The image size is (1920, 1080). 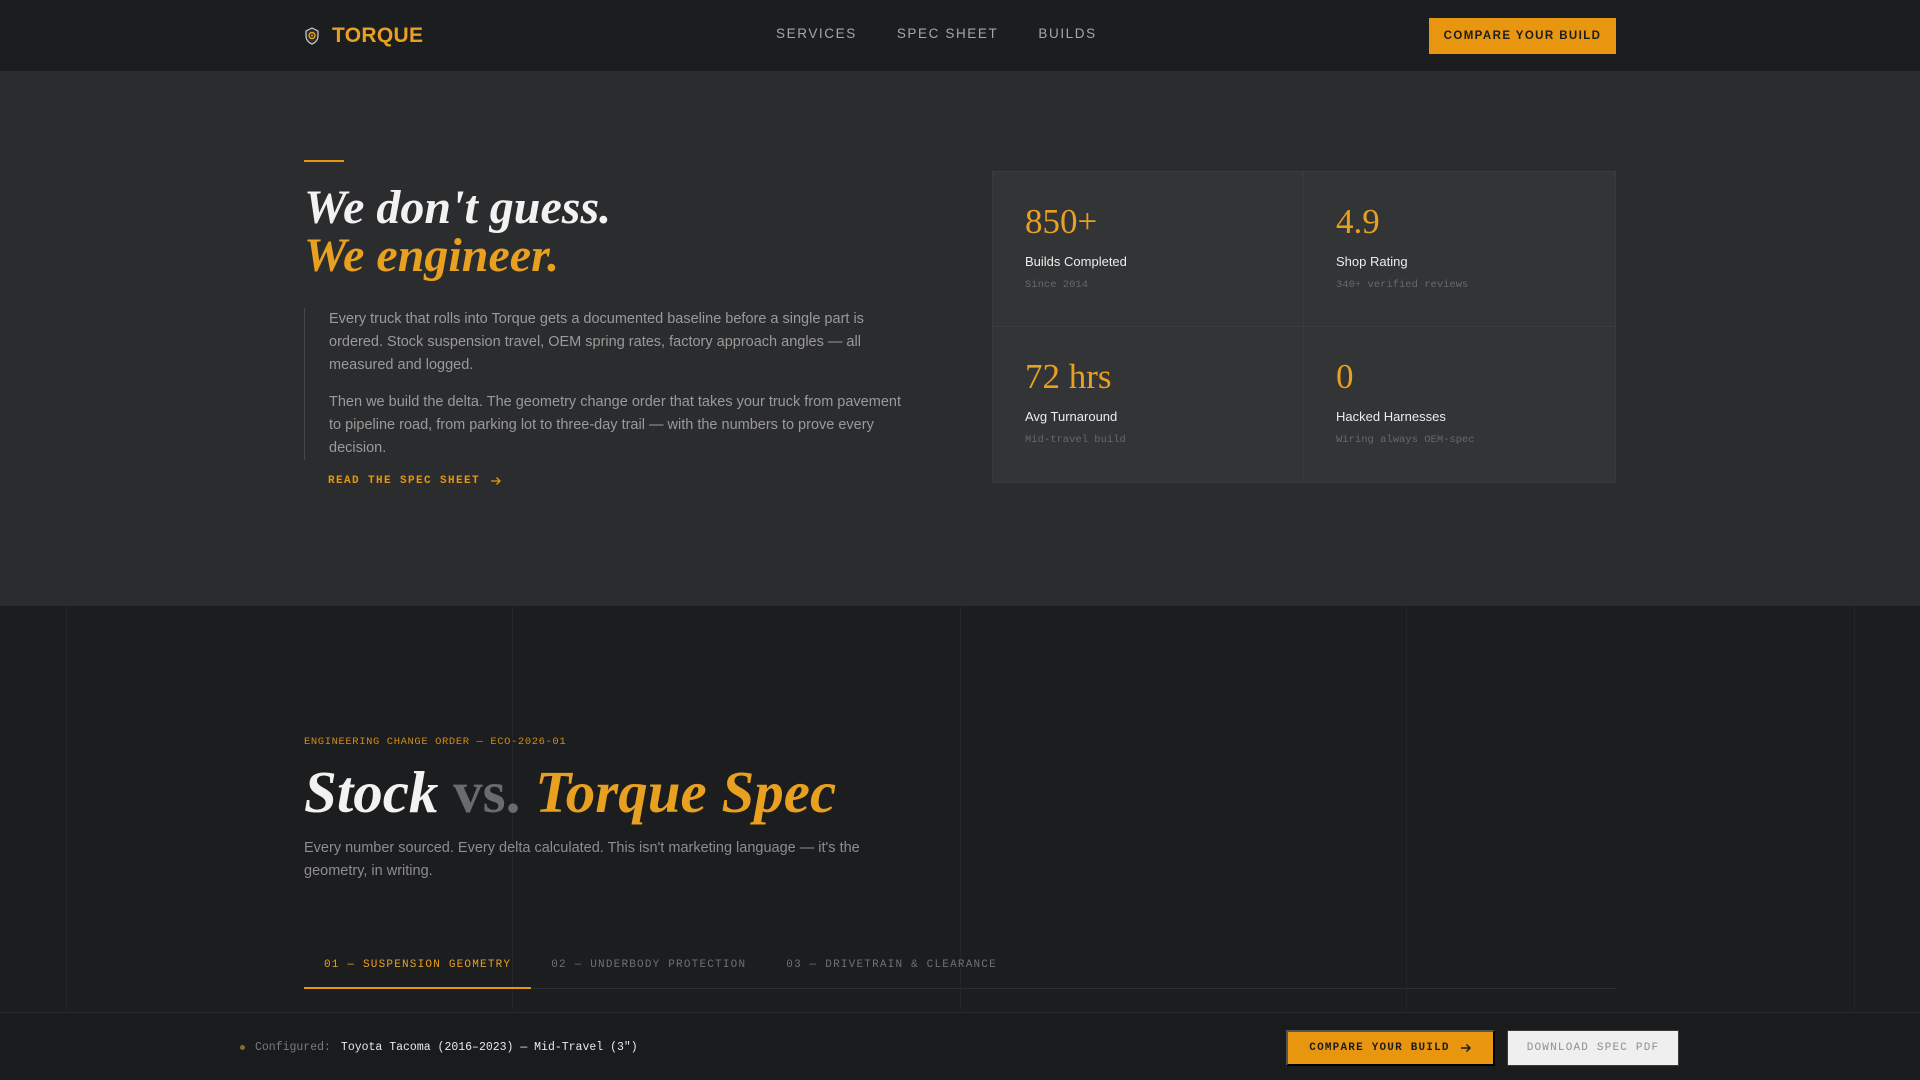 I want to click on brand-logo: TORQUE, so click(x=362, y=36).